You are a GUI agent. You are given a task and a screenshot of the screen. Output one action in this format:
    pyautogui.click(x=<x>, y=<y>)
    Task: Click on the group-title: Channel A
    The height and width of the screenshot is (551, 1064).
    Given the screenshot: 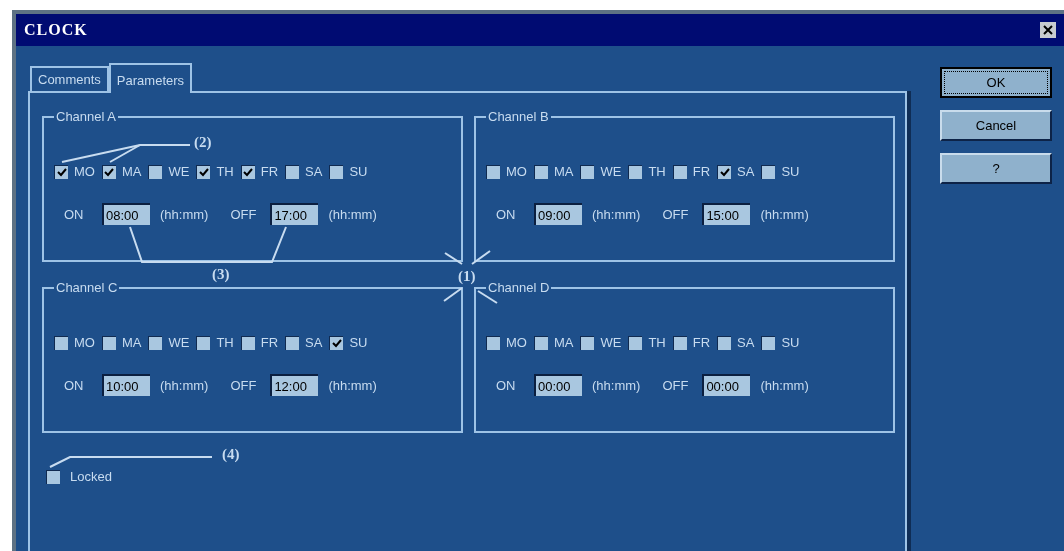 What is the action you would take?
    pyautogui.click(x=86, y=116)
    